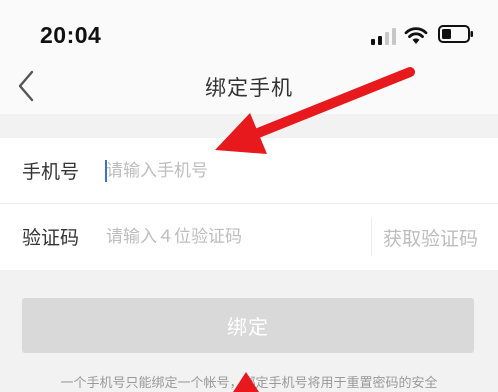 This screenshot has height=392, width=498. What do you see at coordinates (455, 34) in the screenshot?
I see `battery-icon` at bounding box center [455, 34].